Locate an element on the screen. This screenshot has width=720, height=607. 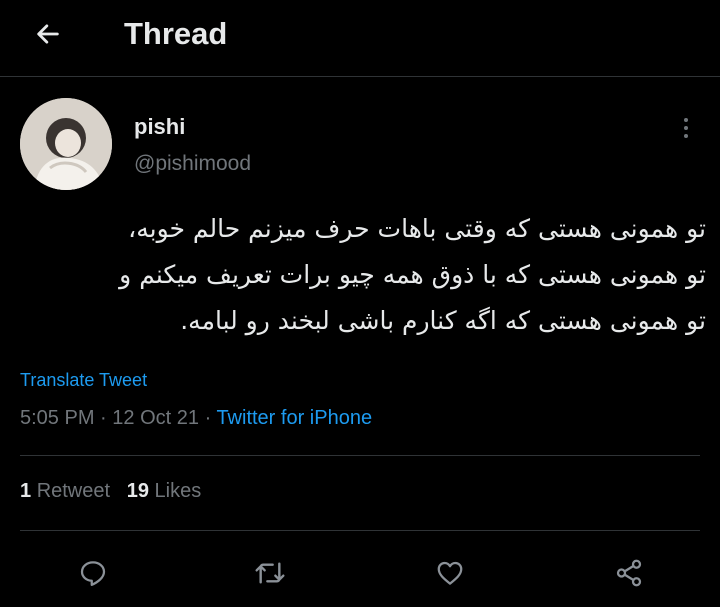
profile-avatar is located at coordinates (66, 144).